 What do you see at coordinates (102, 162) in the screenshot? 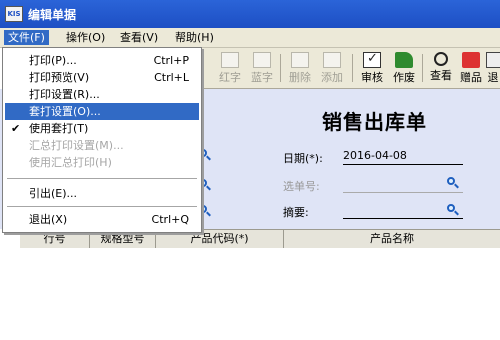
I see `menu-item-use-summary-print: 使用汇总打印(H)` at bounding box center [102, 162].